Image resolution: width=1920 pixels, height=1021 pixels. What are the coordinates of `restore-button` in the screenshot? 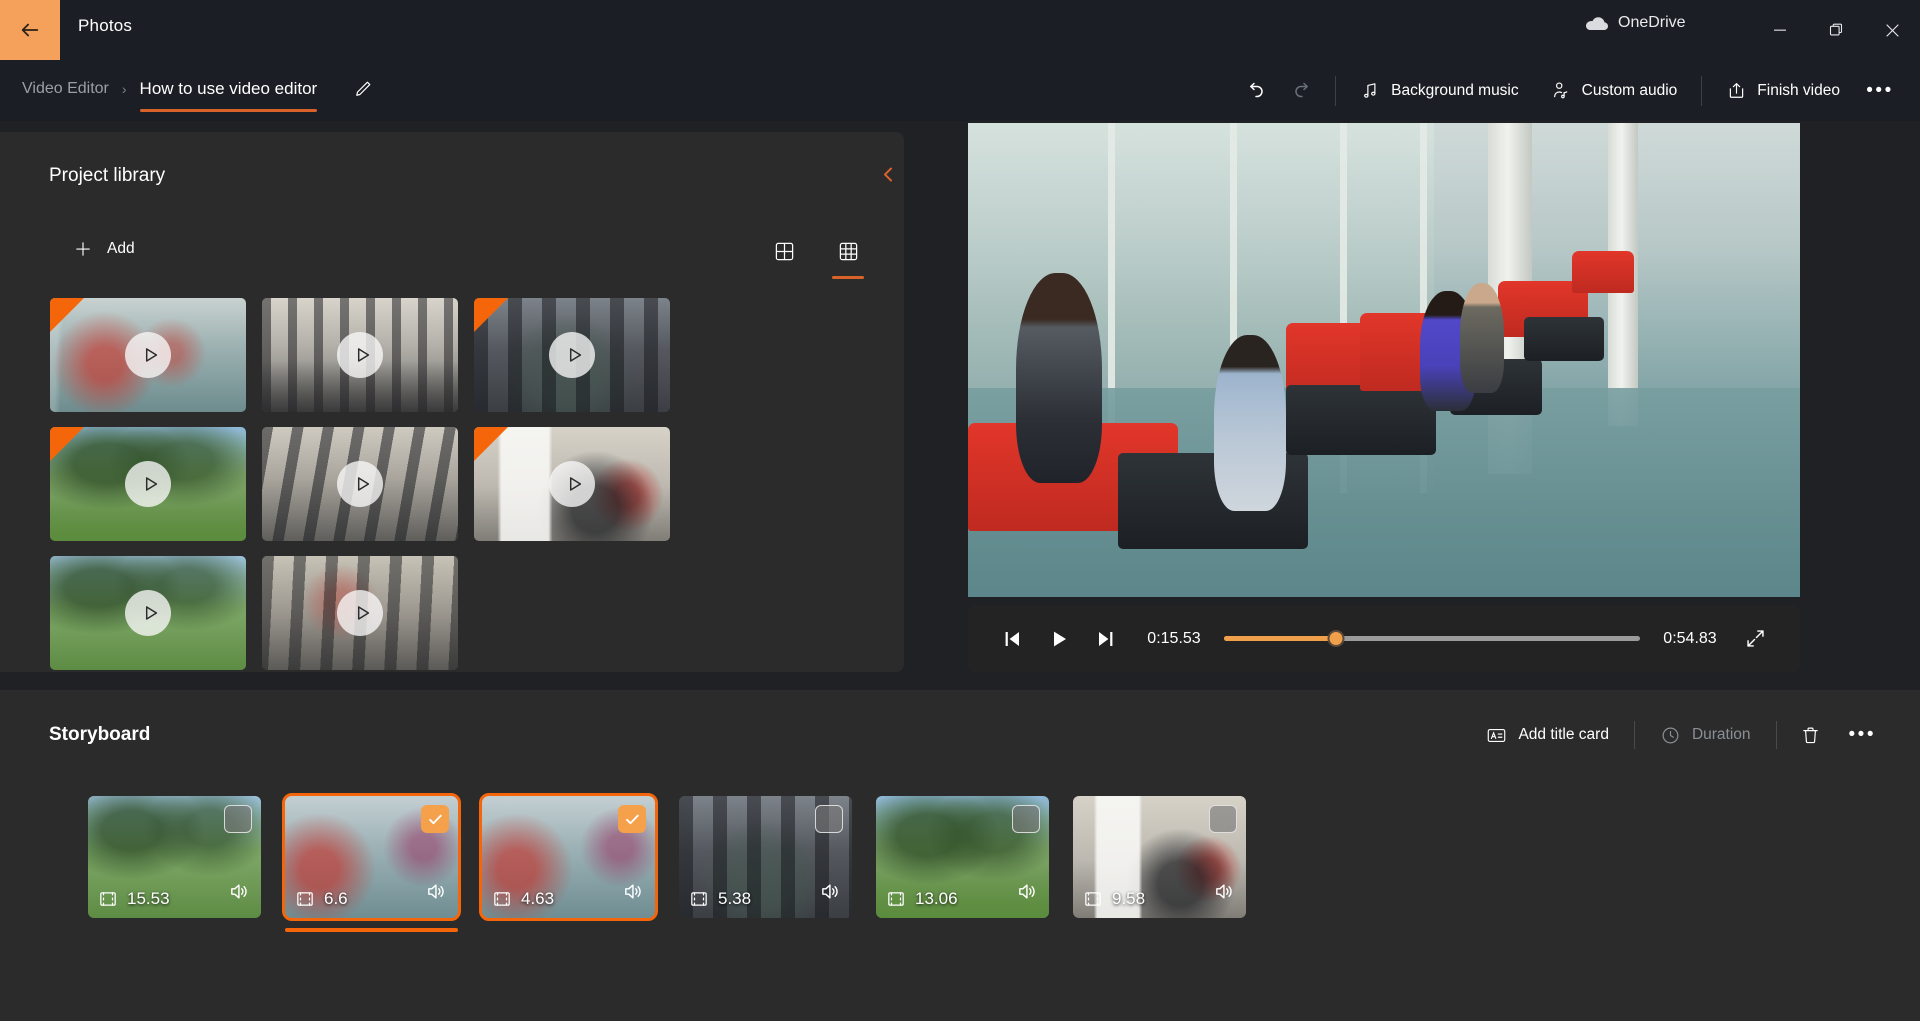 It's located at (1836, 30).